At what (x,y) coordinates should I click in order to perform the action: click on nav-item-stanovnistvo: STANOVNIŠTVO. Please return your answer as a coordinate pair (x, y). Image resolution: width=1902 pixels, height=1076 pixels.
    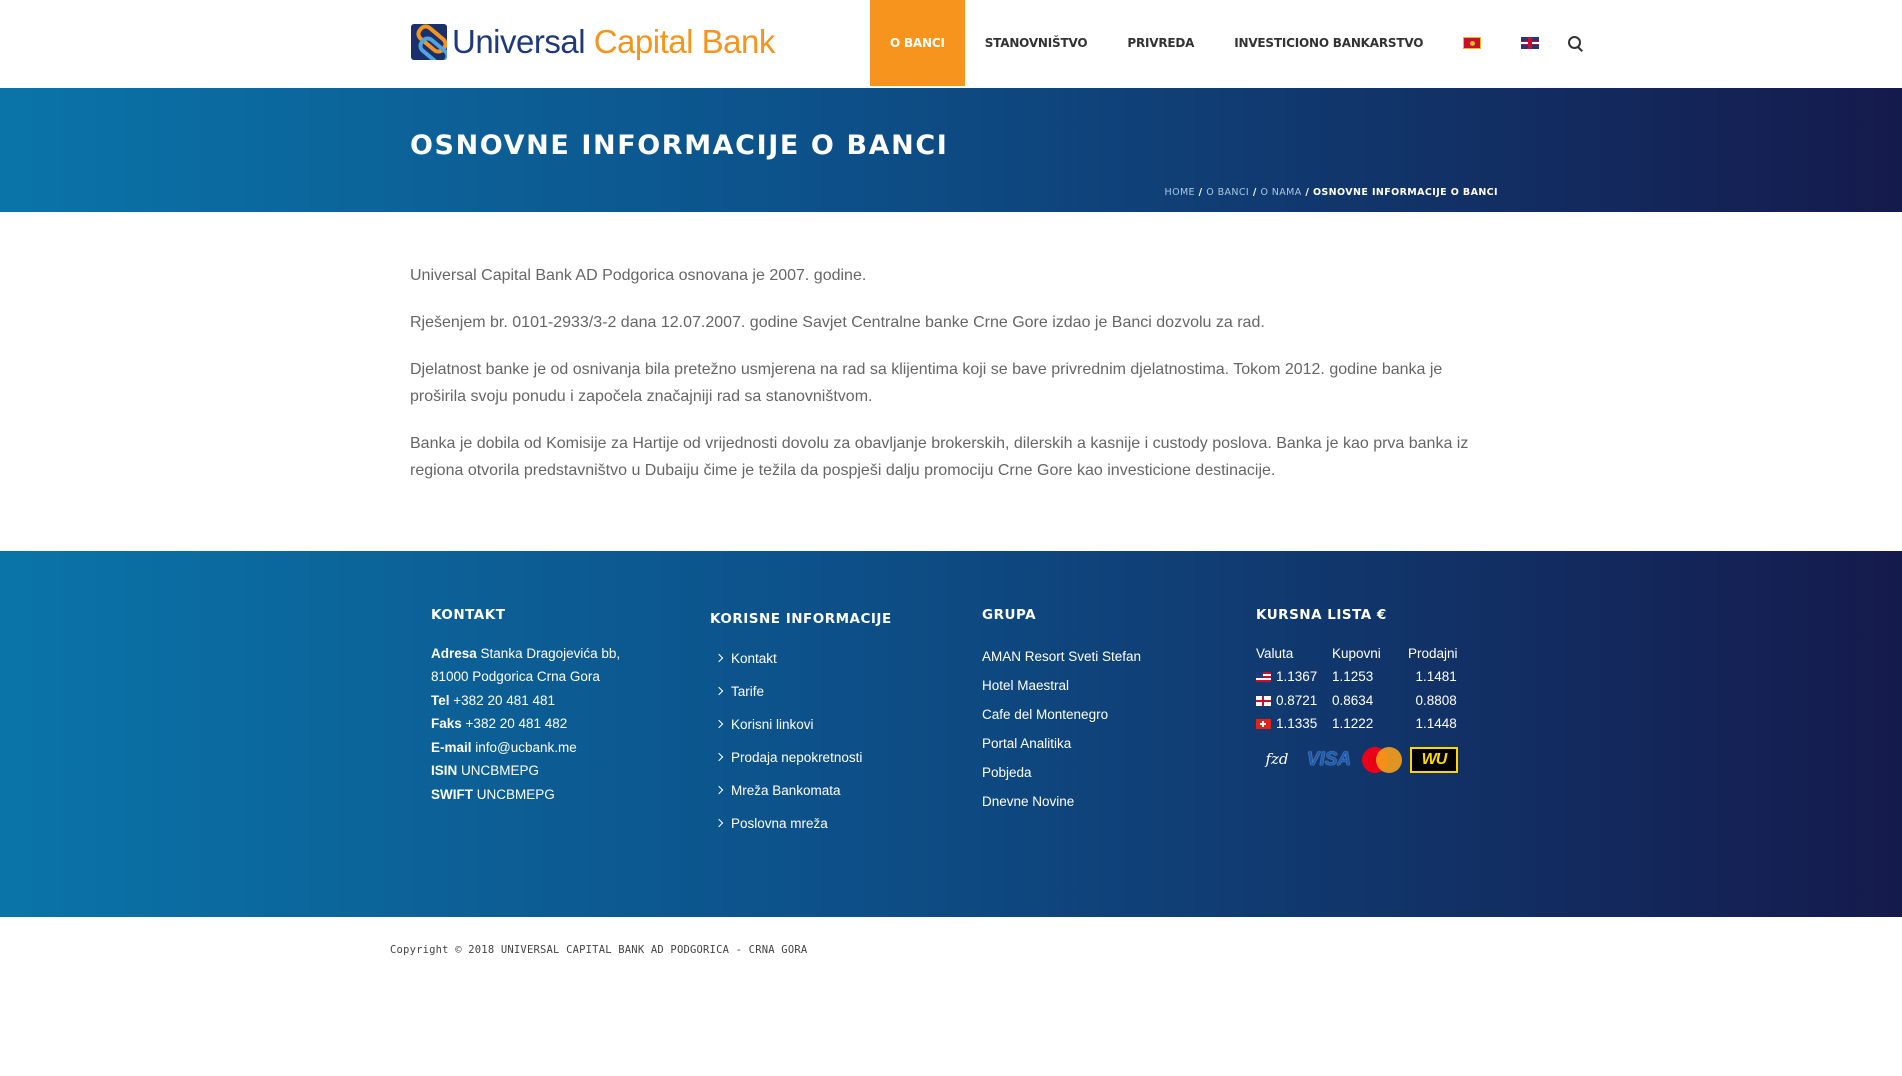
    Looking at the image, I should click on (1036, 43).